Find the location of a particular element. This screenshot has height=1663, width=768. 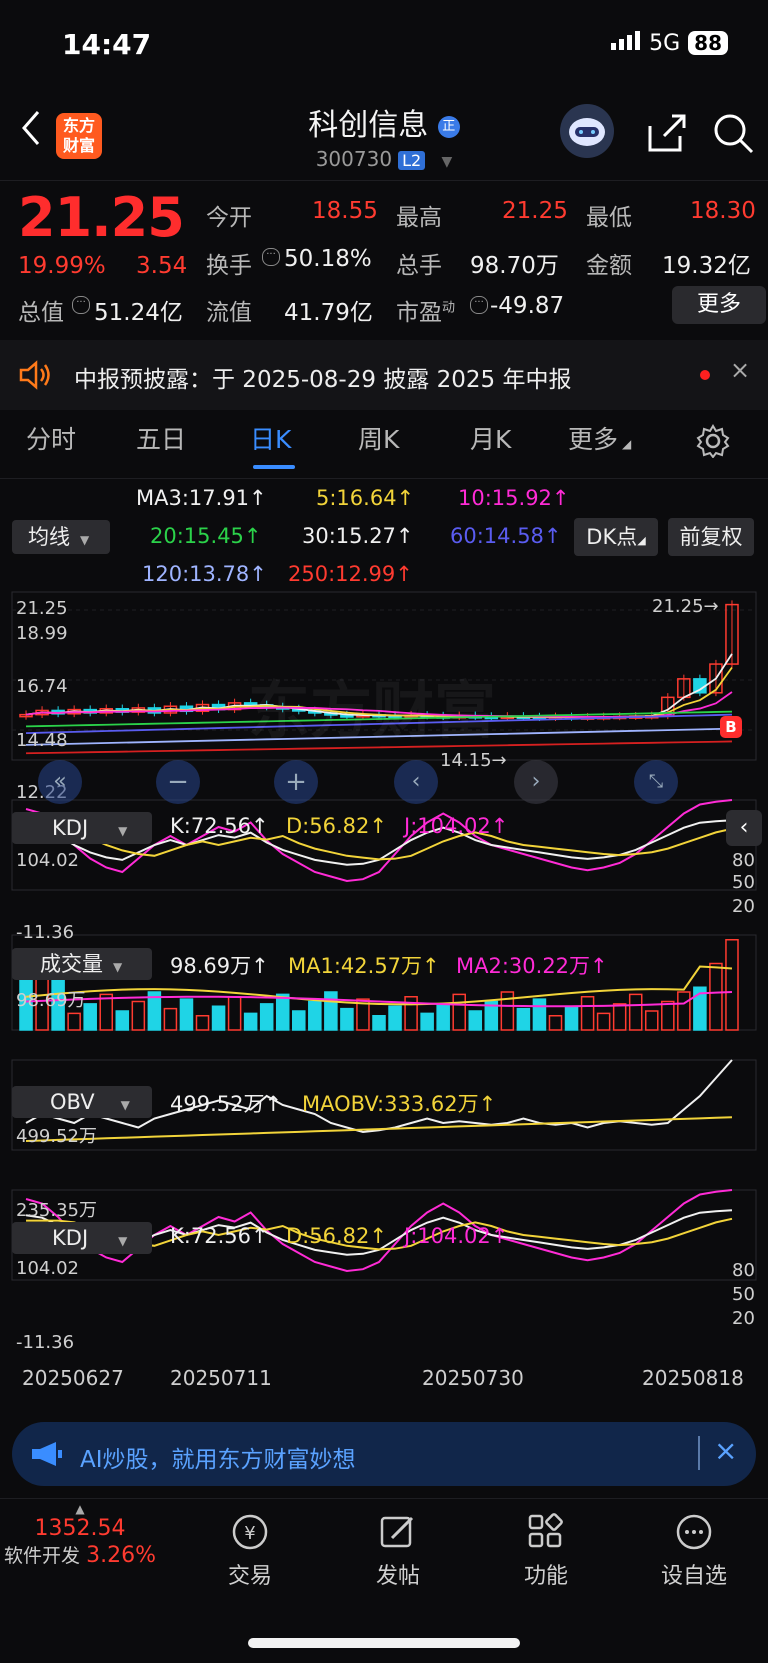

tab-five-day: 五日 is located at coordinates (161, 438).